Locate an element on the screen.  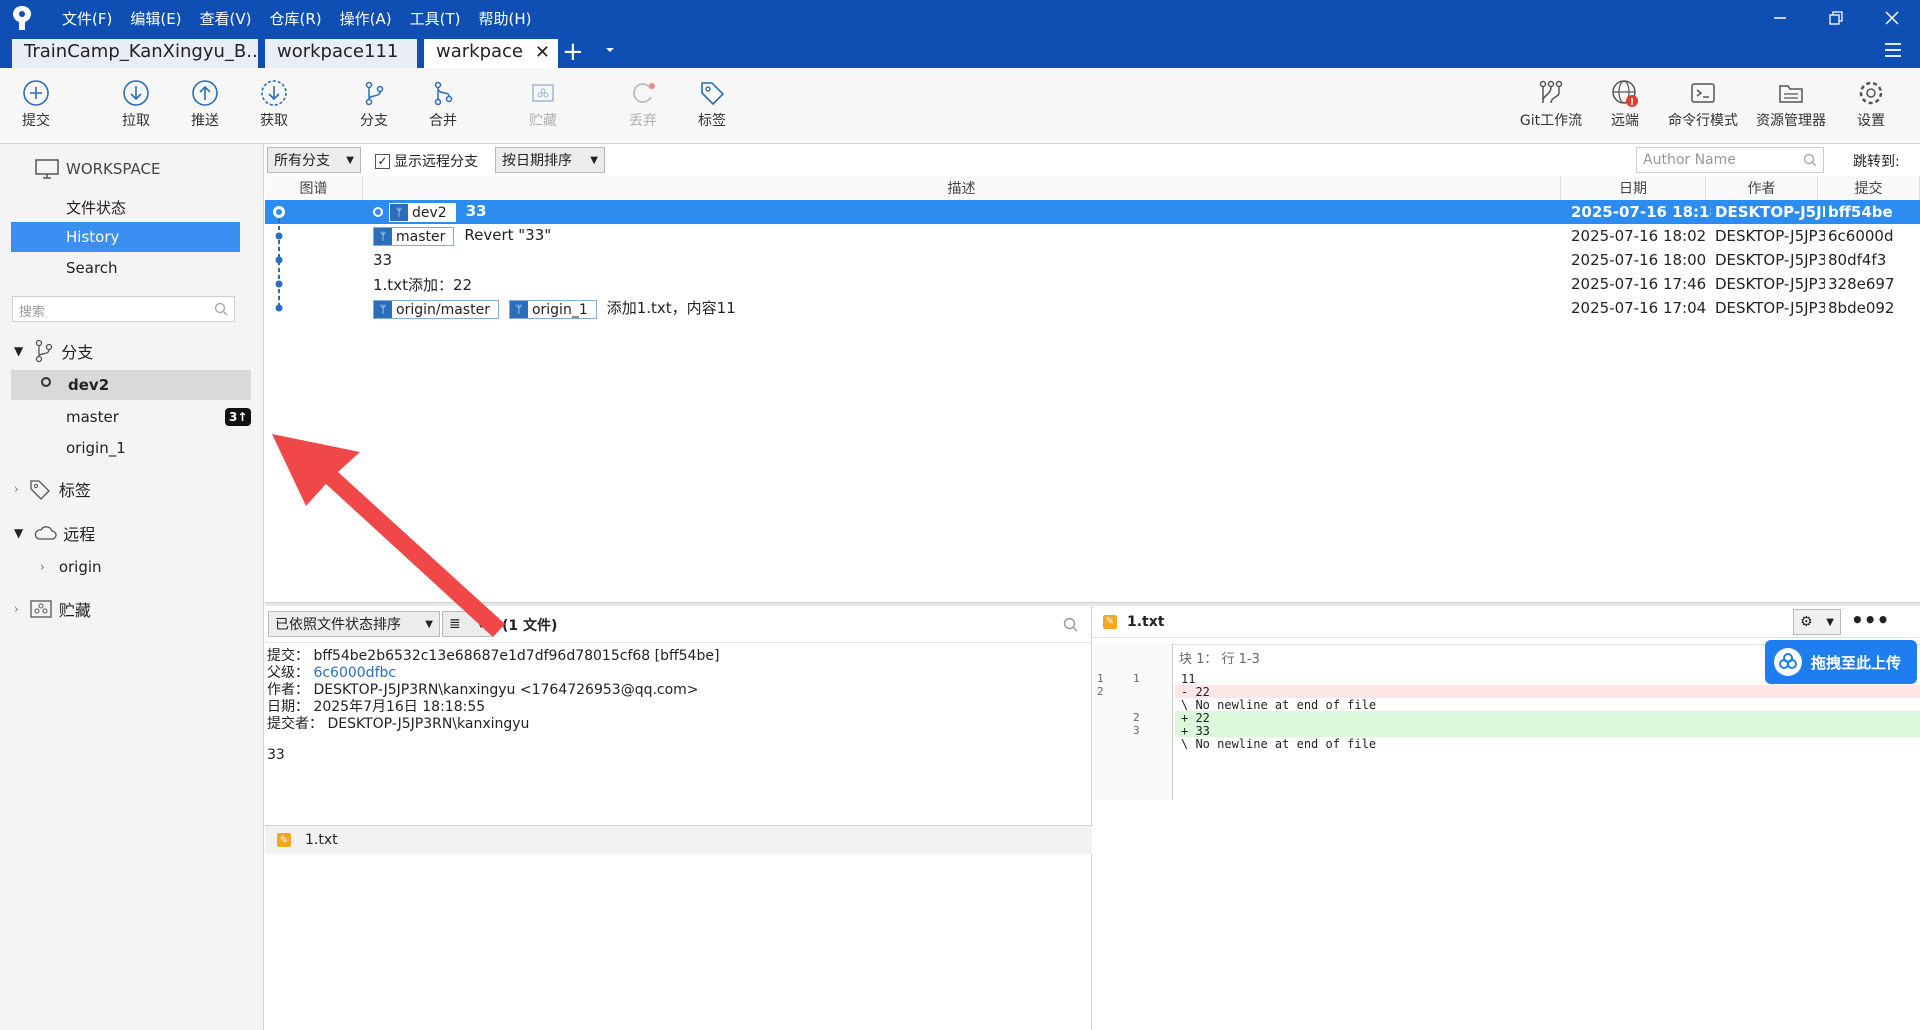
sidebar-section-remotes: ▼ 远程 is located at coordinates (132, 533).